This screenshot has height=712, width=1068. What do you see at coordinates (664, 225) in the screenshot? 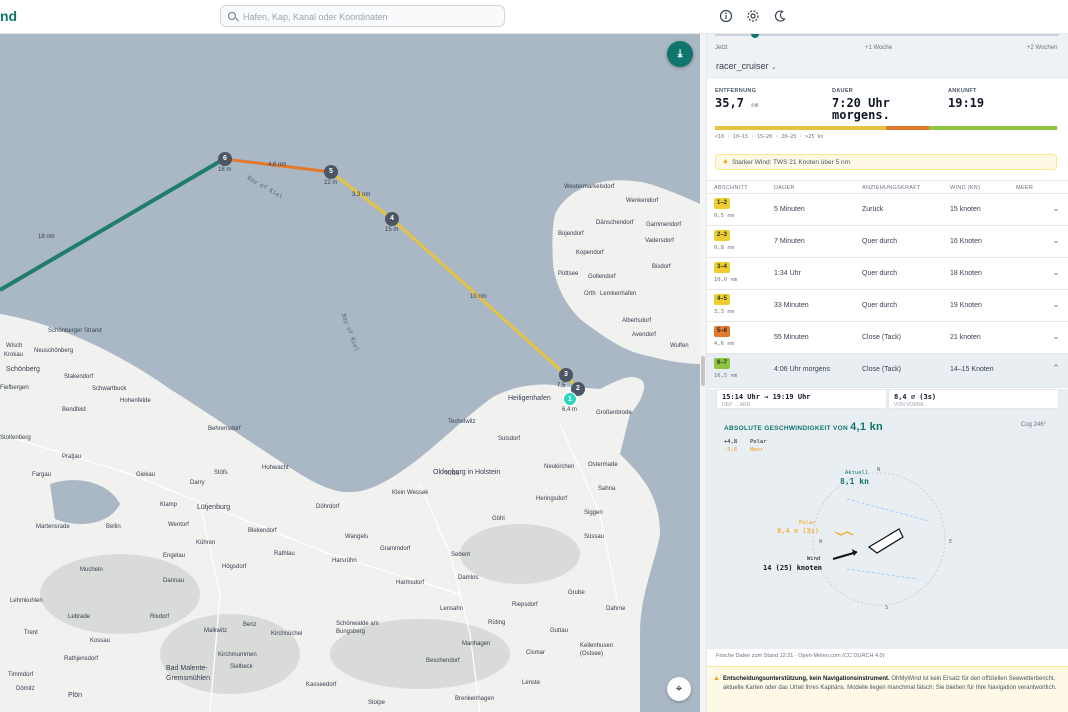
I see `place-label: Gammendorf` at bounding box center [664, 225].